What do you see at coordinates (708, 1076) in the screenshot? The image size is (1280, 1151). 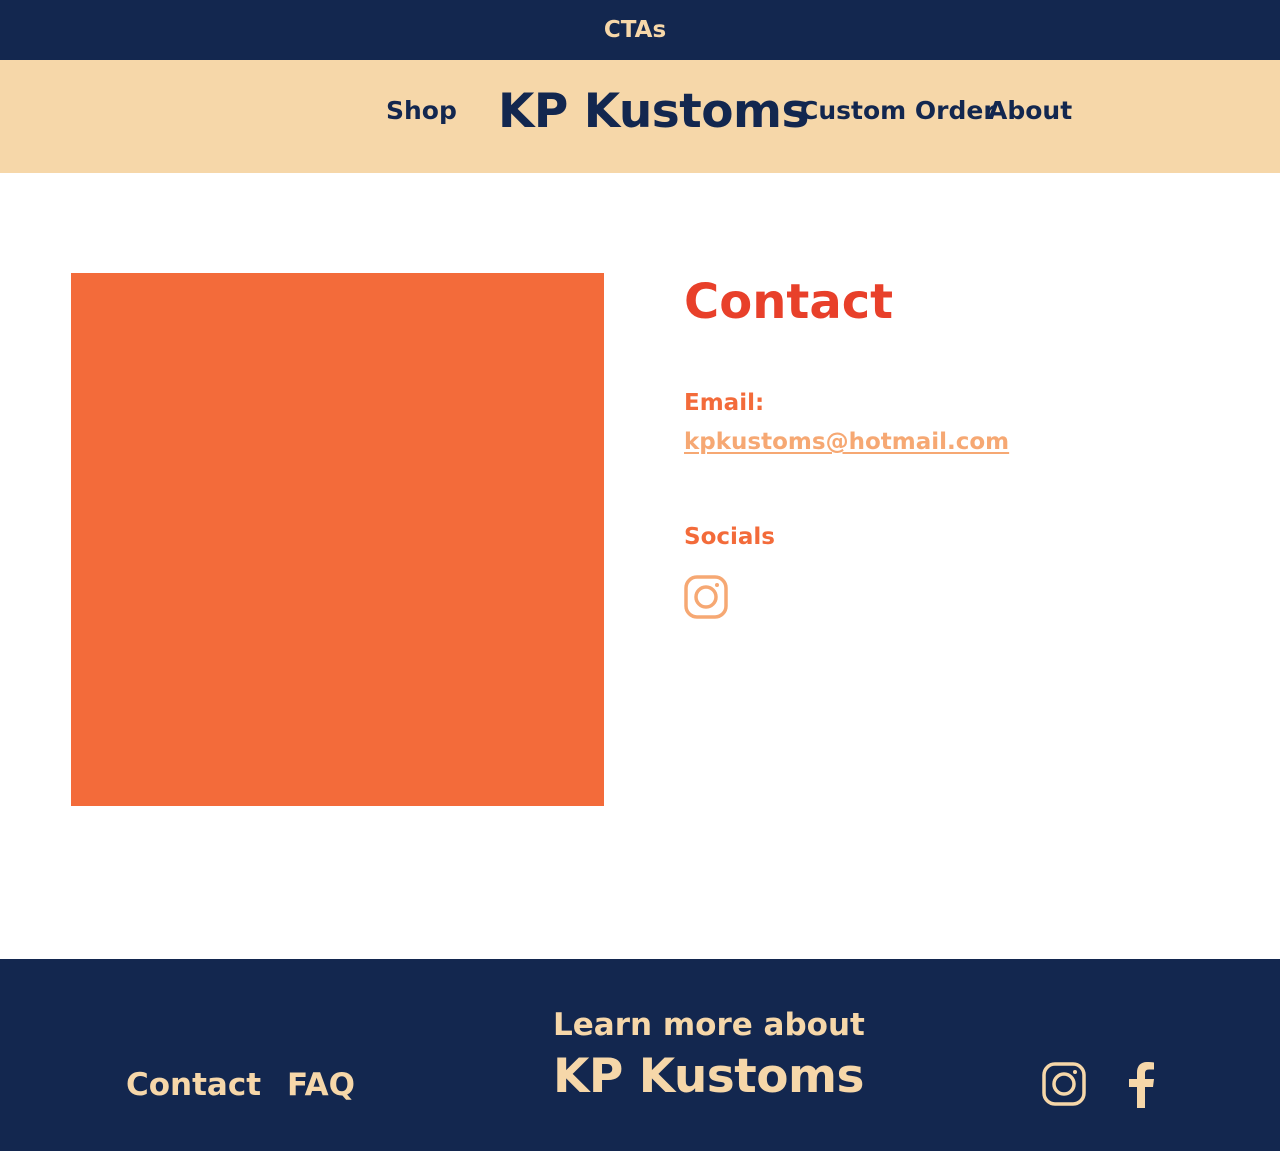 I see `footer-brand: KP Kustoms` at bounding box center [708, 1076].